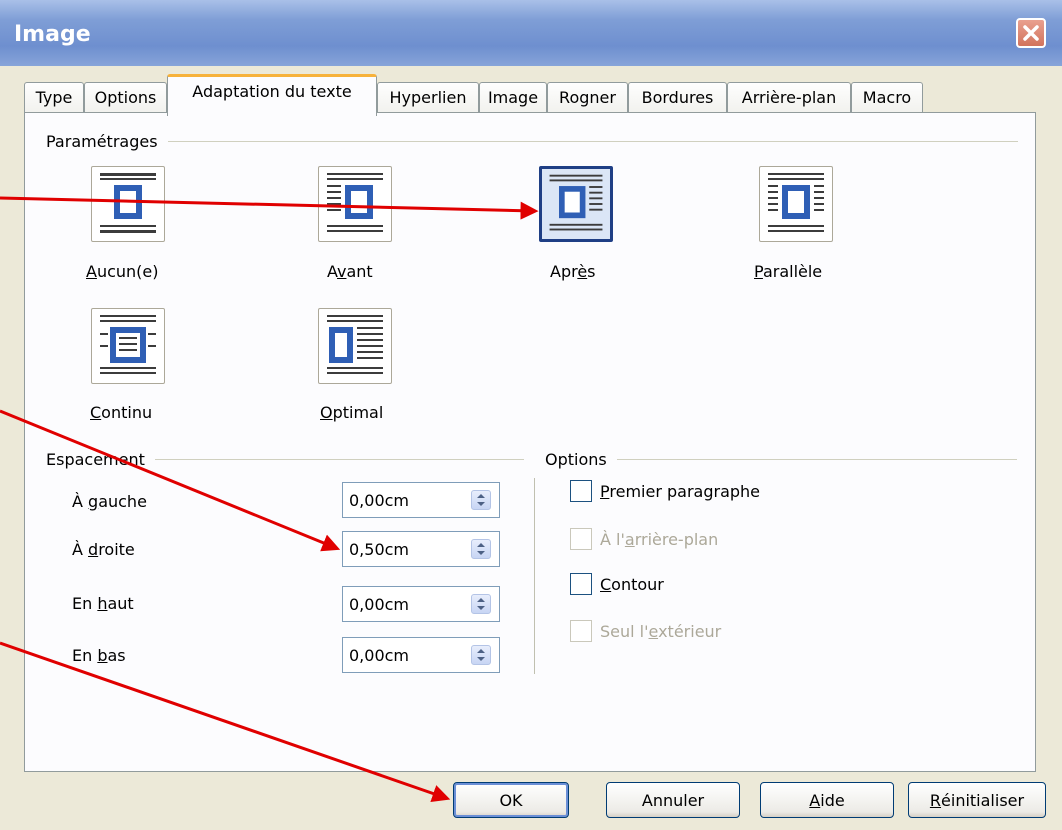  I want to click on wrap-optimal-button, so click(355, 346).